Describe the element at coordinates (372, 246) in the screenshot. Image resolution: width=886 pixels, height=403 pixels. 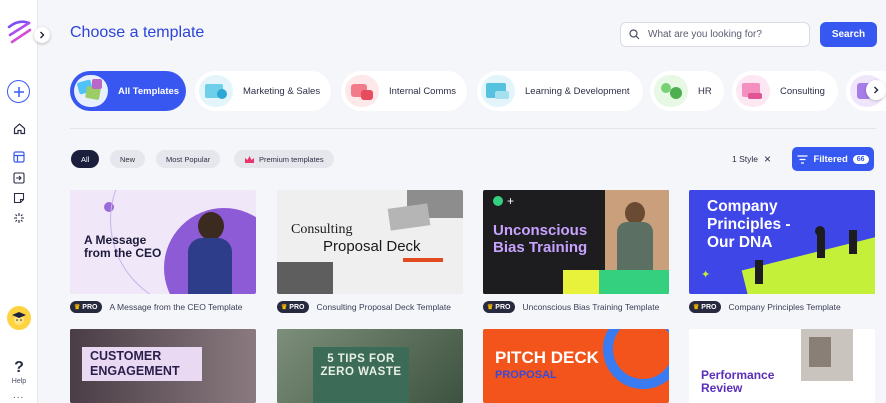
I see `preview-heading-line2: Proposal Deck` at that location.